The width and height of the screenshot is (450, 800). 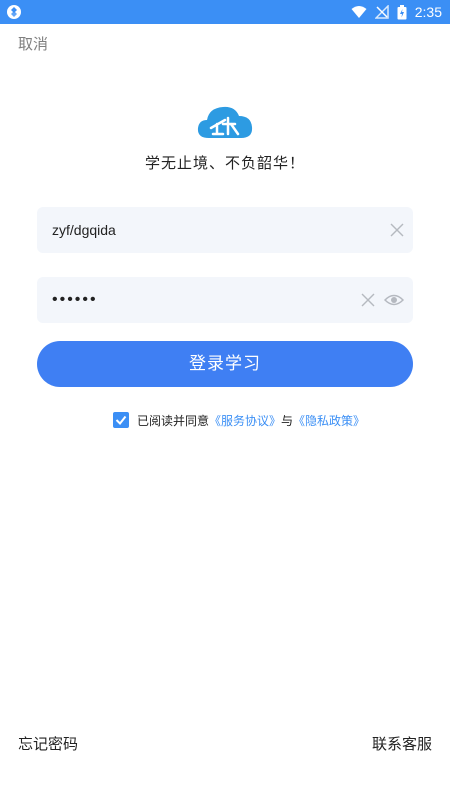 I want to click on agreement-checkbox, so click(x=121, y=420).